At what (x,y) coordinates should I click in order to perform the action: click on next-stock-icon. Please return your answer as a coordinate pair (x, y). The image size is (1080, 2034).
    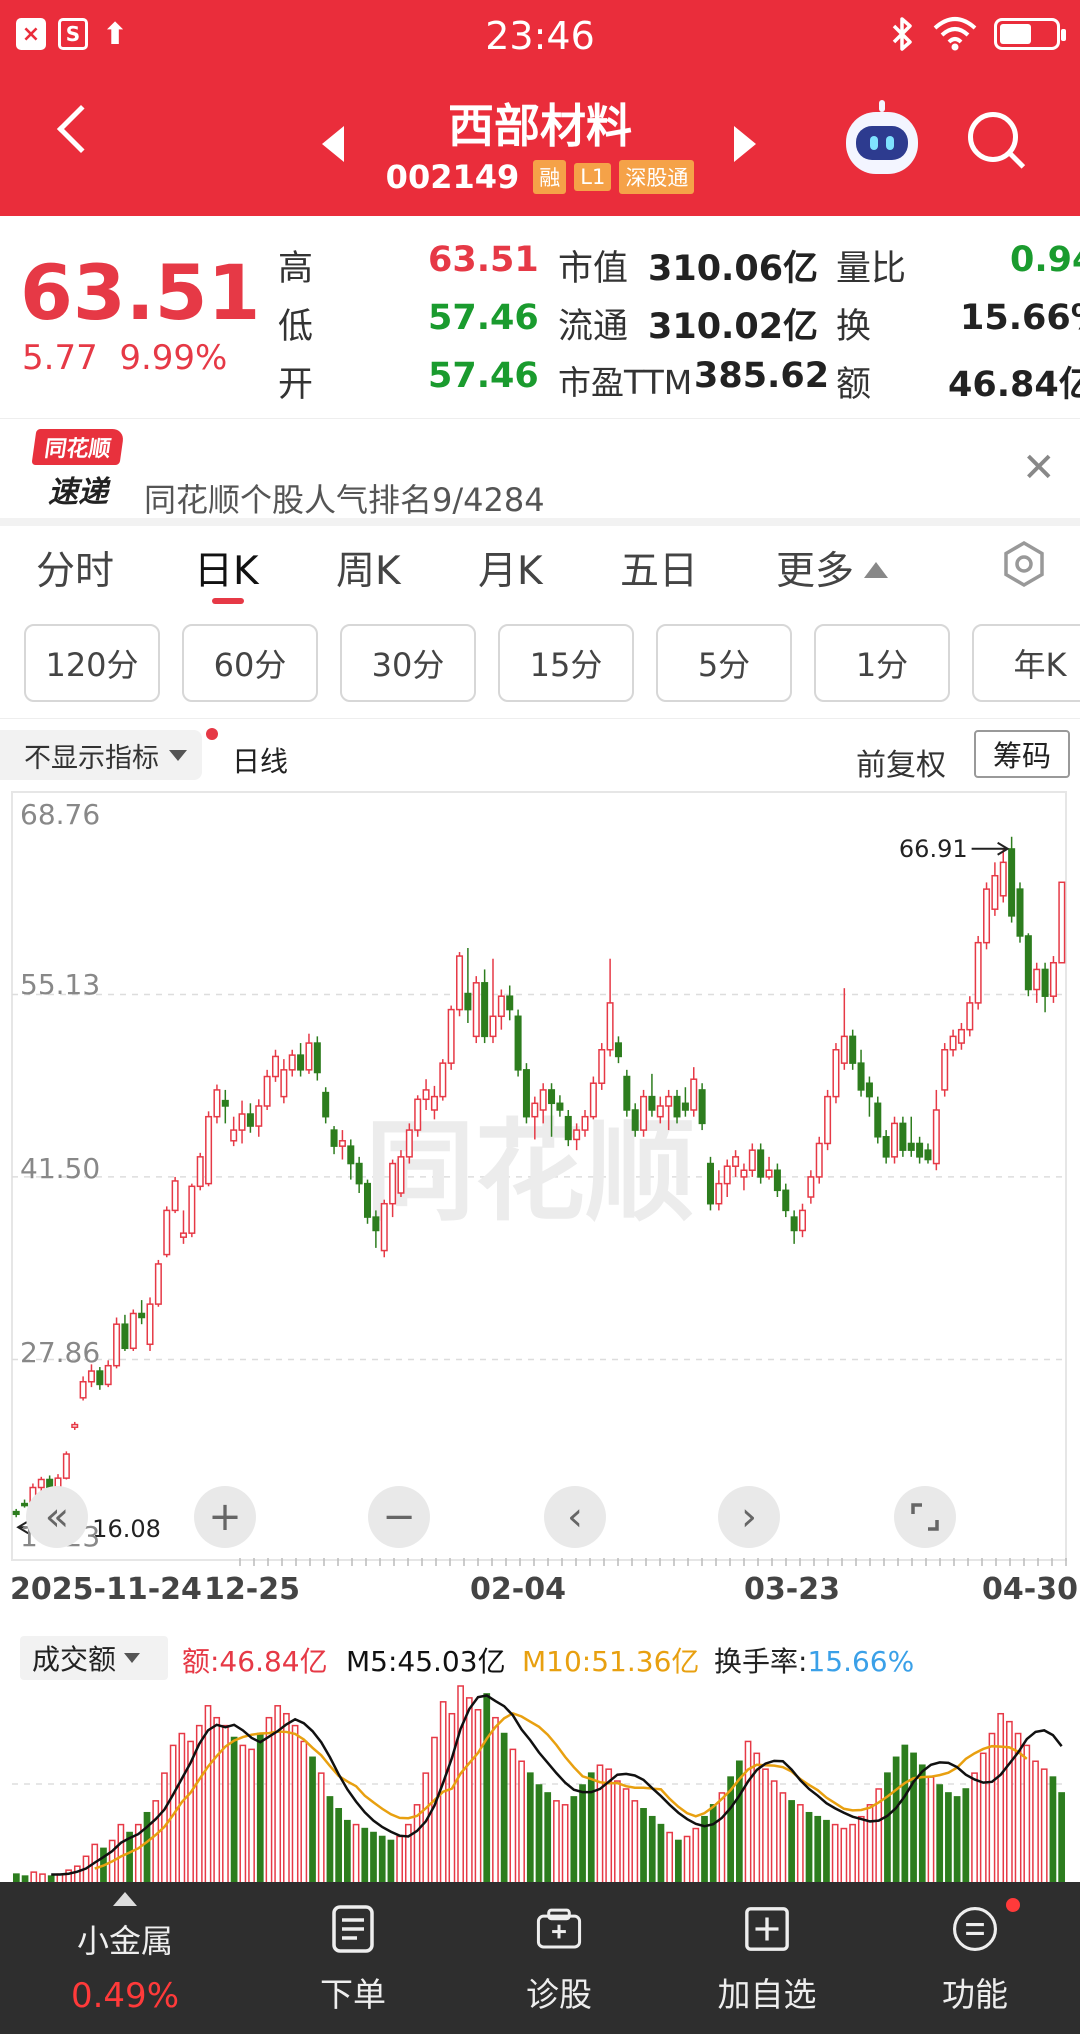
    Looking at the image, I should click on (745, 144).